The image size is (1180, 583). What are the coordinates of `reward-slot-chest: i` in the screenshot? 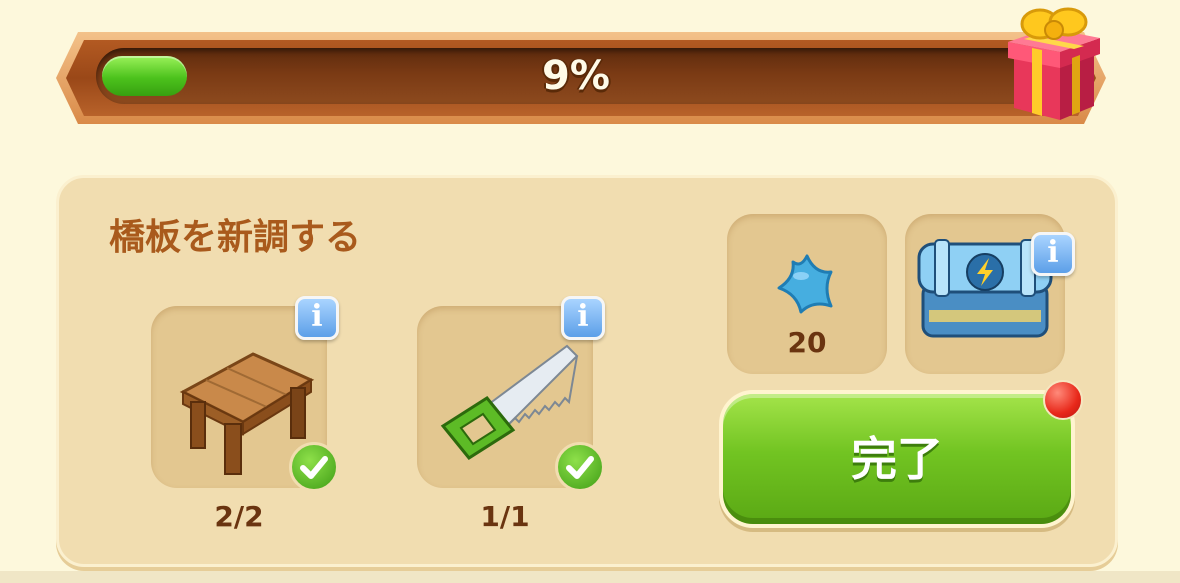 It's located at (990, 294).